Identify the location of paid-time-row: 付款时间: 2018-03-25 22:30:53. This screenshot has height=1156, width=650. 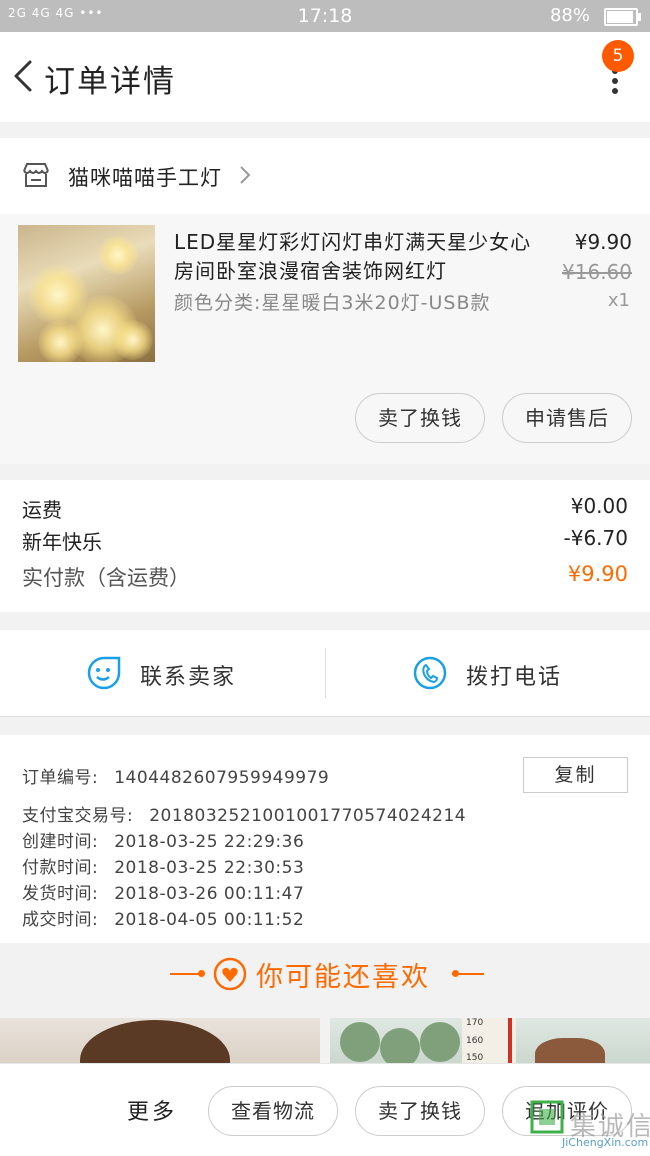
(163, 865).